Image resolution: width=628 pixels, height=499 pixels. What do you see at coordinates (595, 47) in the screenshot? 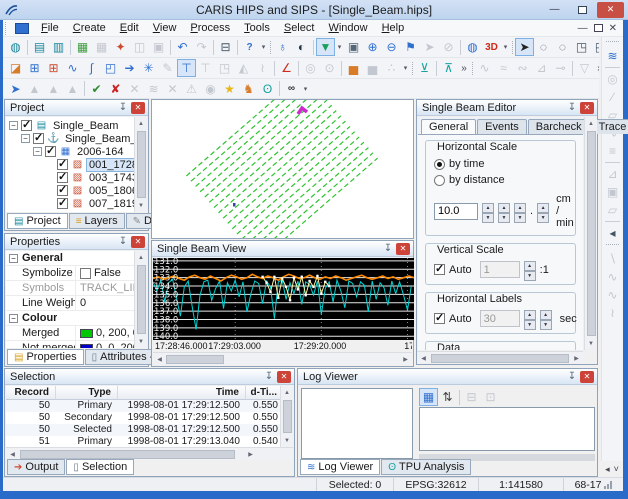
I see `rect-select-alt-icon: ◰` at bounding box center [595, 47].